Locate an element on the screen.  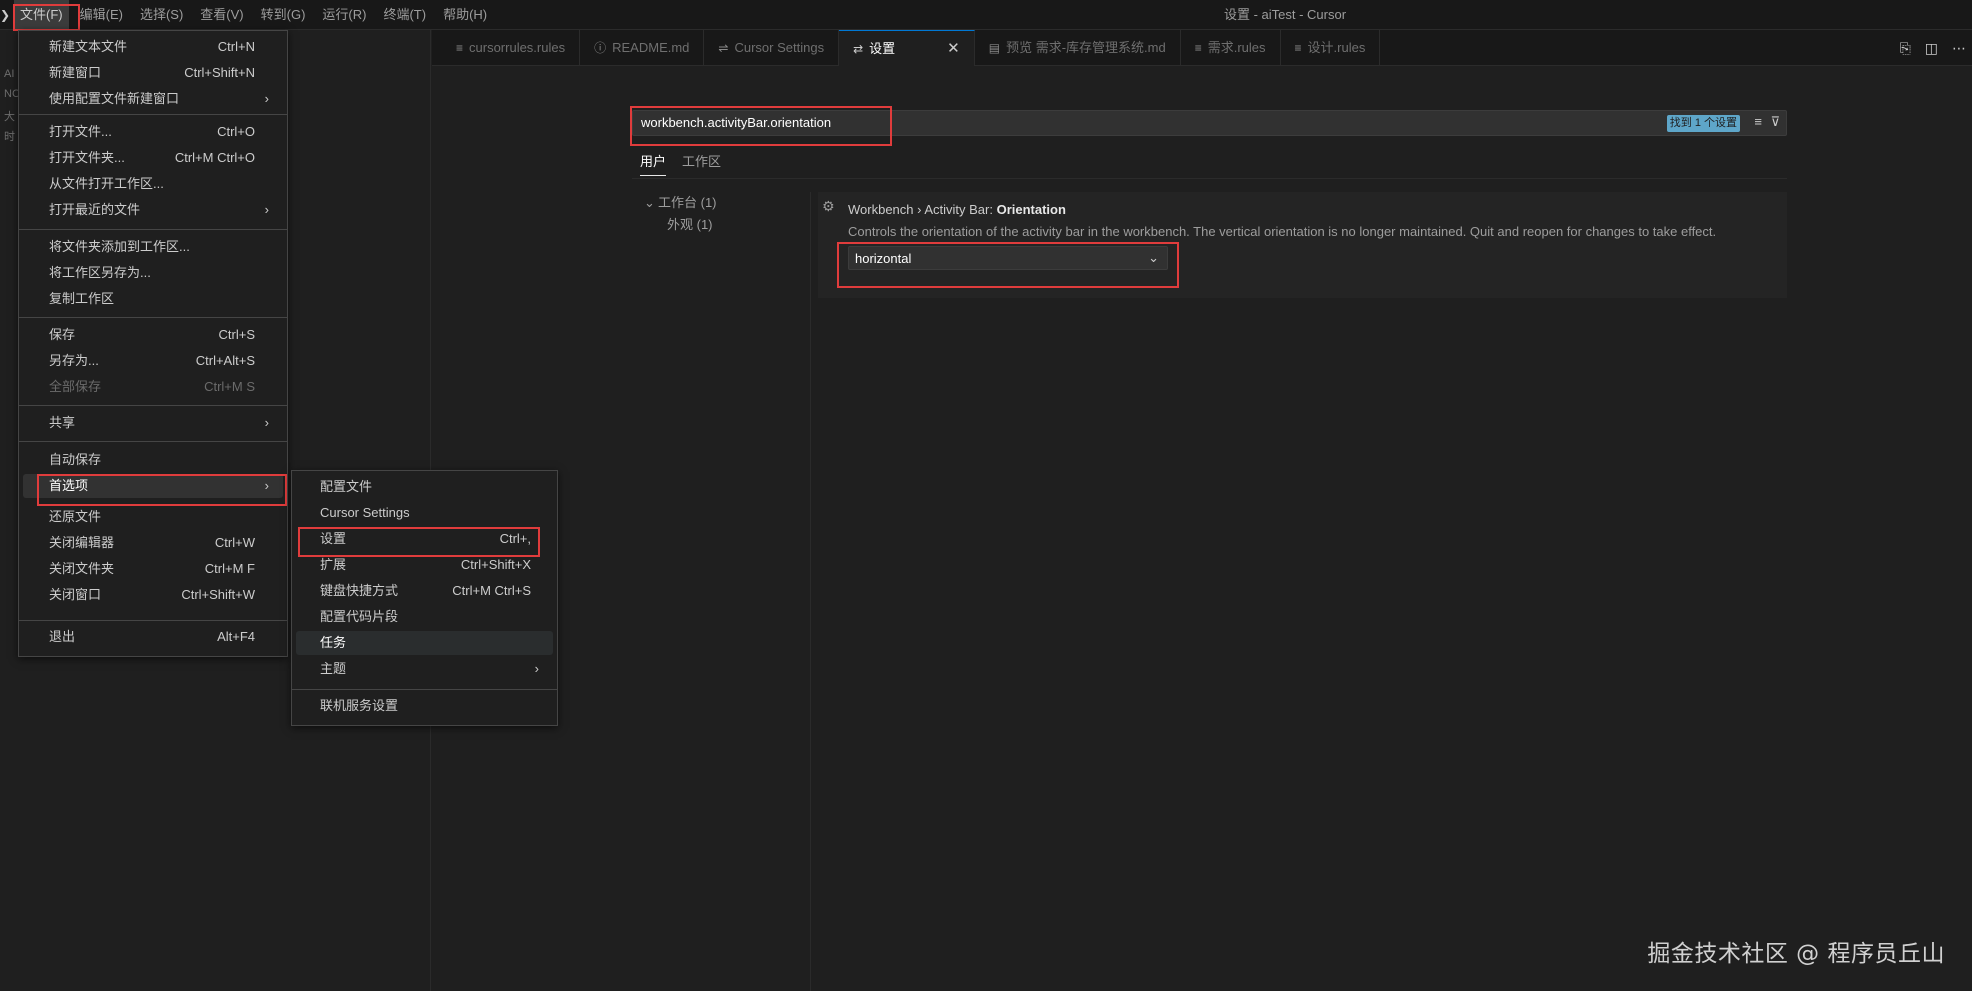
menu-separator is located at coordinates (424, 689).